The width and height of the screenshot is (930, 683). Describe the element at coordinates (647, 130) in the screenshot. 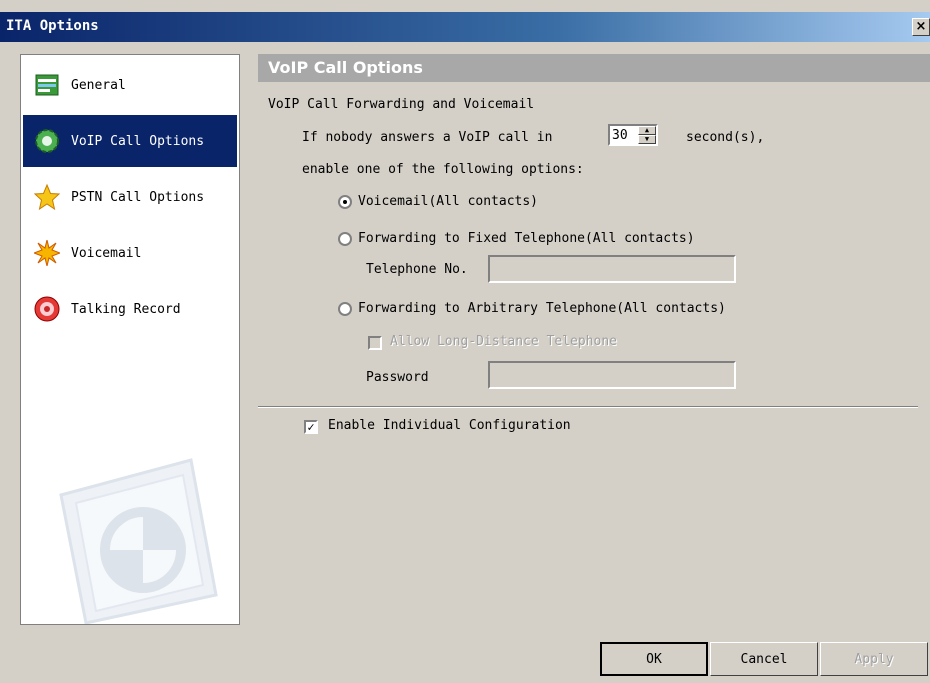

I see `spin-up-button: ▲` at that location.